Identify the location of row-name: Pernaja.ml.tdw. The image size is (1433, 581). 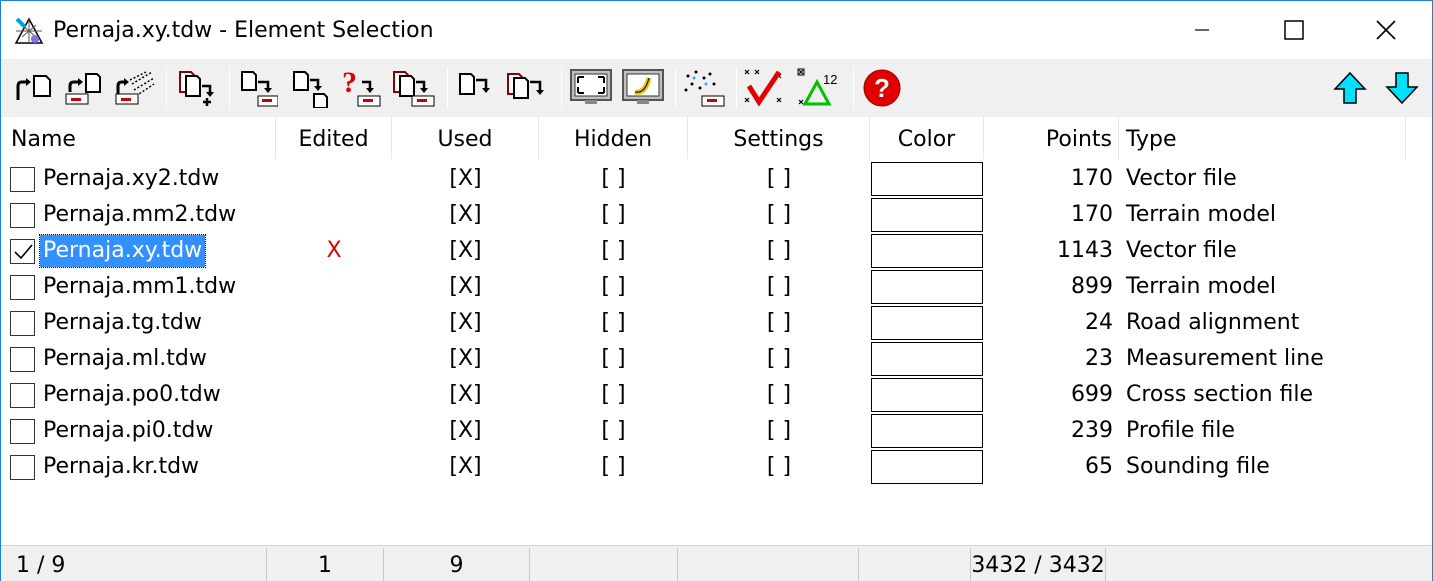
(125, 359).